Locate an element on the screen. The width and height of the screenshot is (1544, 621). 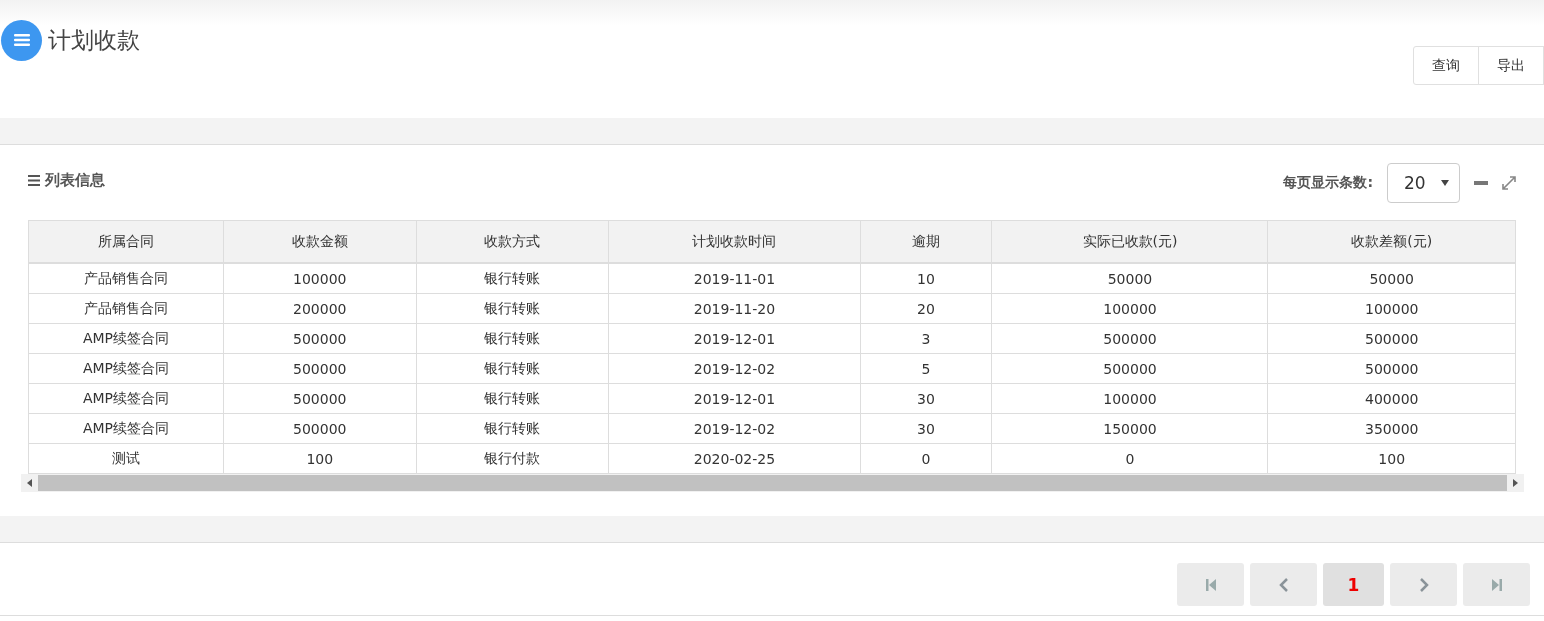
minimize-icon is located at coordinates (1481, 183).